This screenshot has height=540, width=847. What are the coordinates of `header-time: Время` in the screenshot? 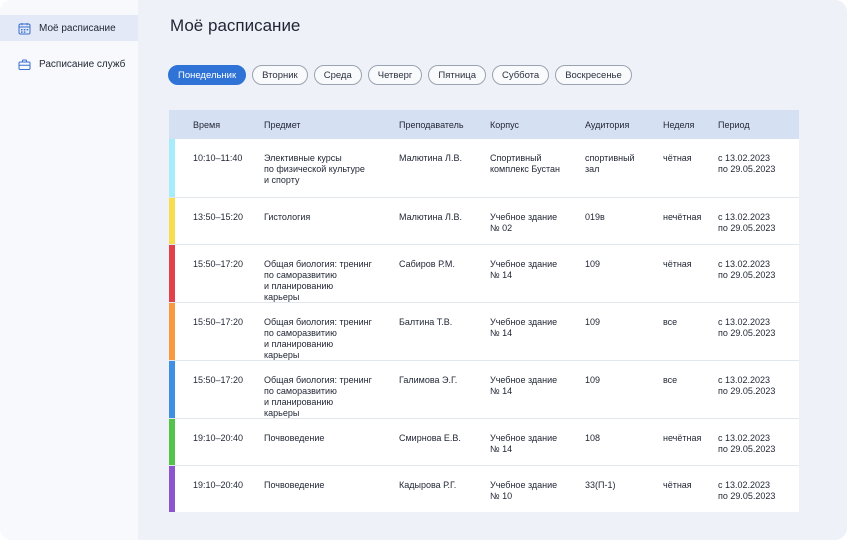 It's located at (207, 125).